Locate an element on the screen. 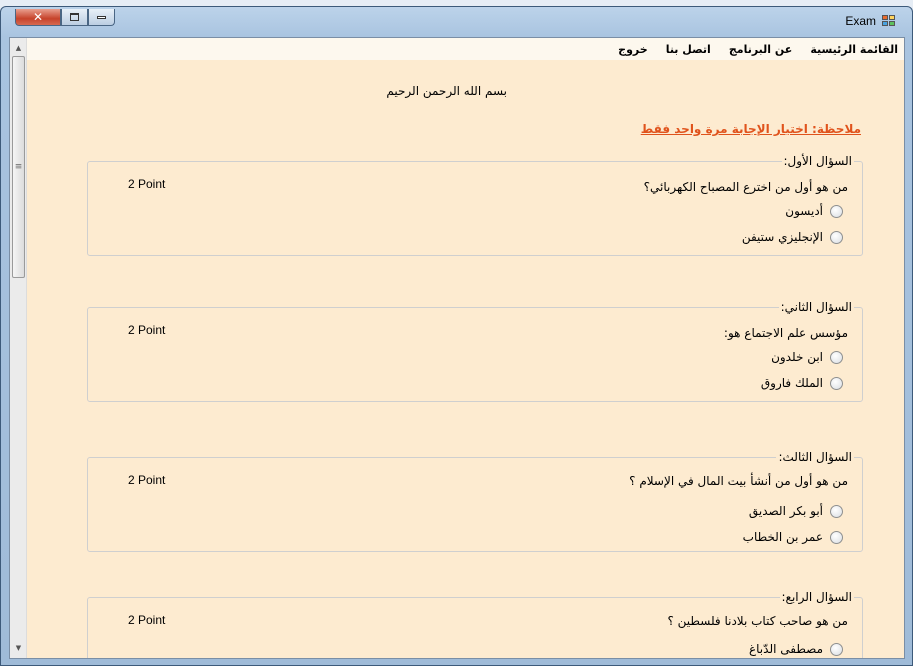  question-3-title: السؤال الثالث: is located at coordinates (815, 457).